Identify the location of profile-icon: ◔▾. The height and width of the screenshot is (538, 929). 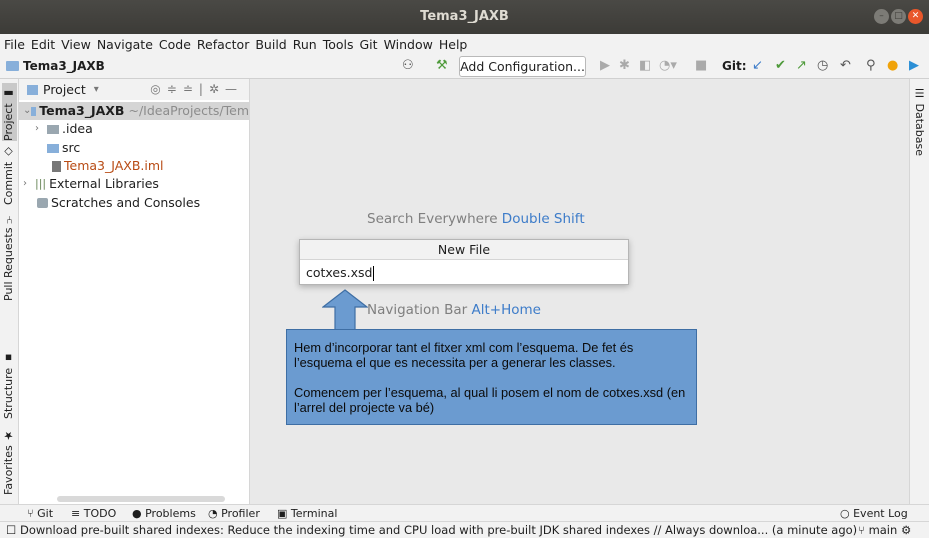
(668, 65).